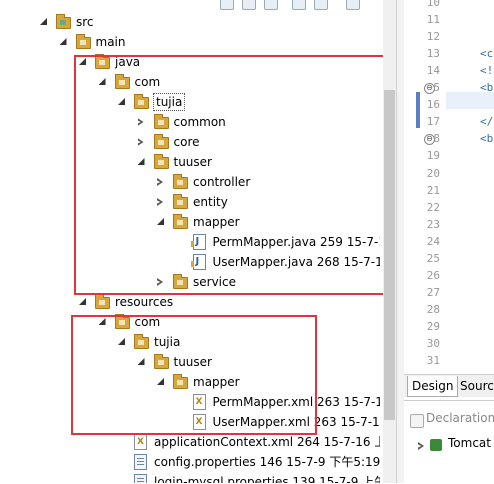 The image size is (494, 484). Describe the element at coordinates (433, 361) in the screenshot. I see `line-number: 31` at that location.